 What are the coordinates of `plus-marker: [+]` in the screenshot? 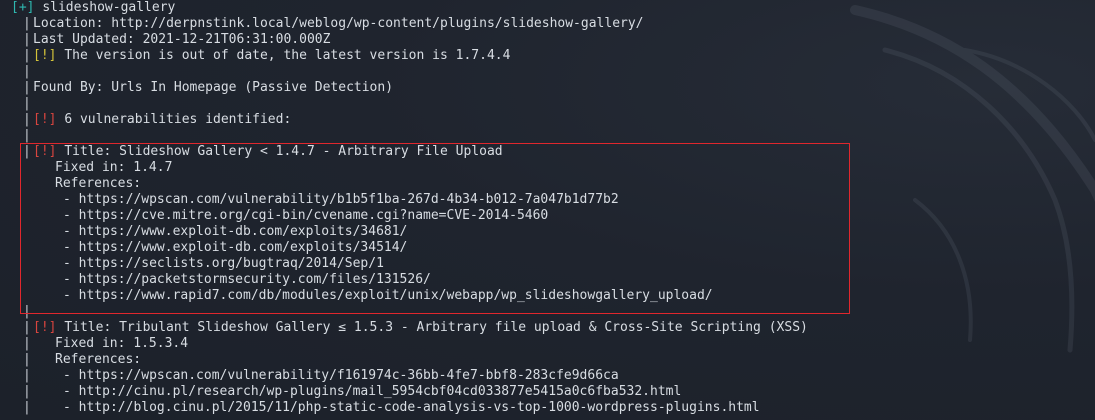 It's located at (23, 7).